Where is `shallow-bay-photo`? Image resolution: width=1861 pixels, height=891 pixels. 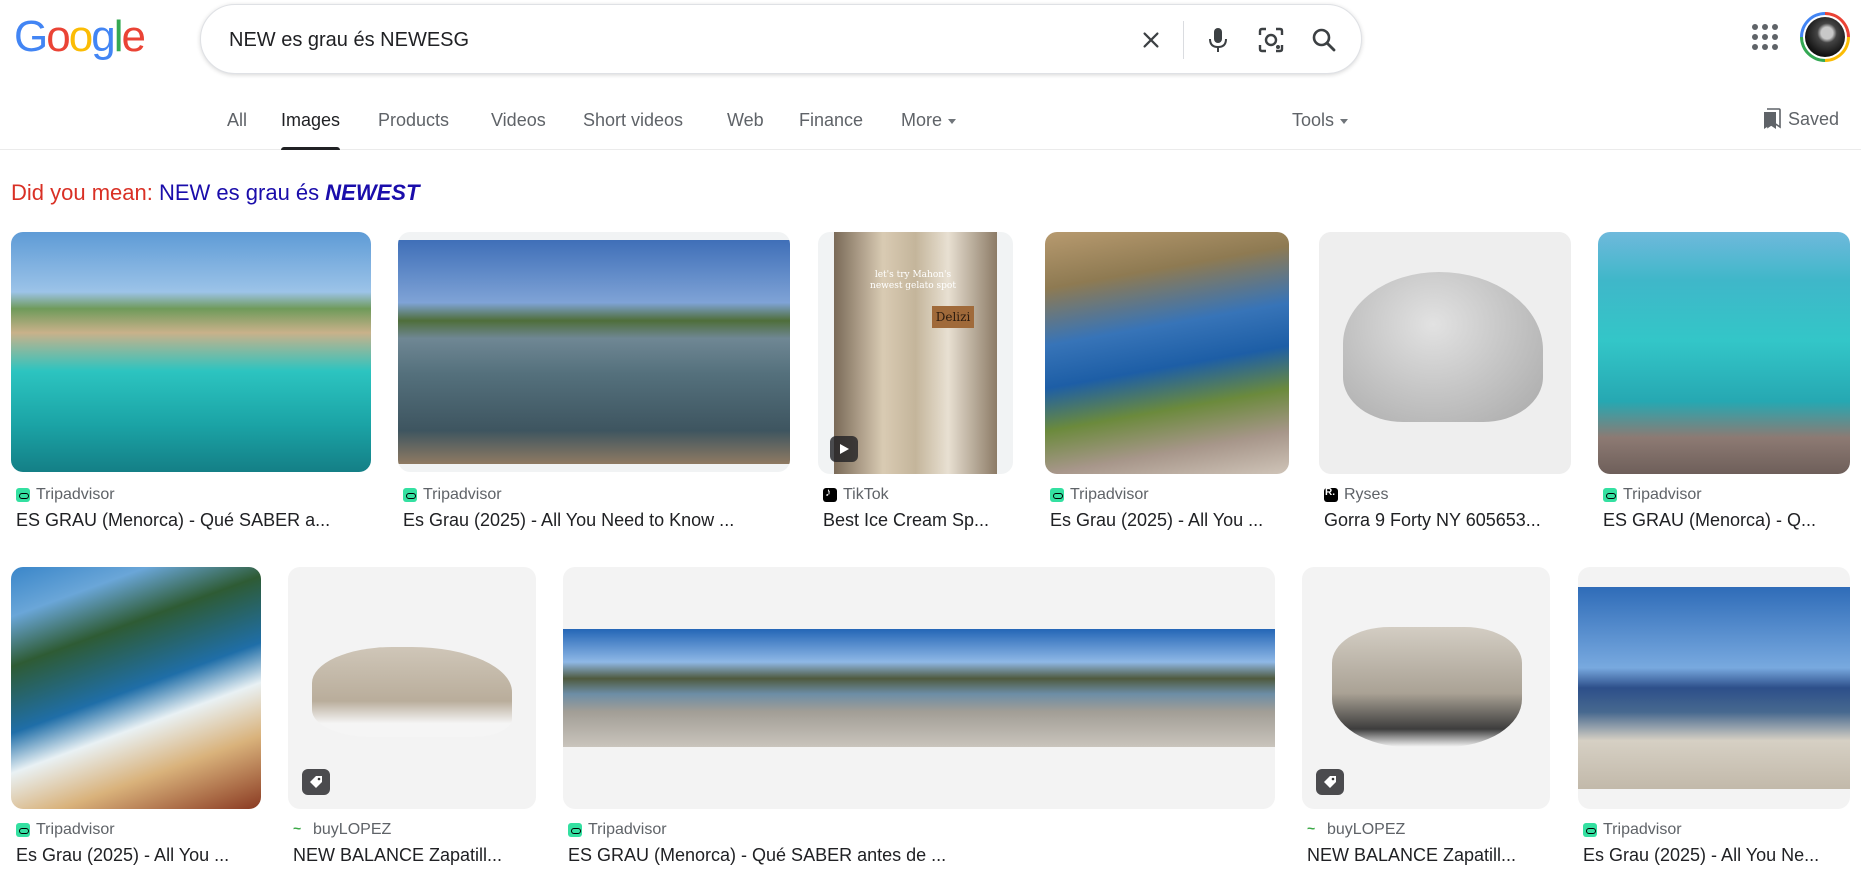 shallow-bay-photo is located at coordinates (594, 352).